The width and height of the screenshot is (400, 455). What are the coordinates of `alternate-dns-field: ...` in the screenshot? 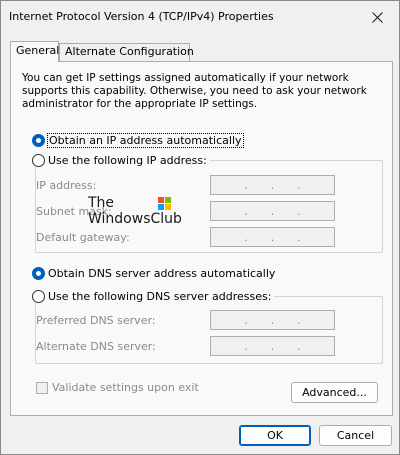 It's located at (272, 346).